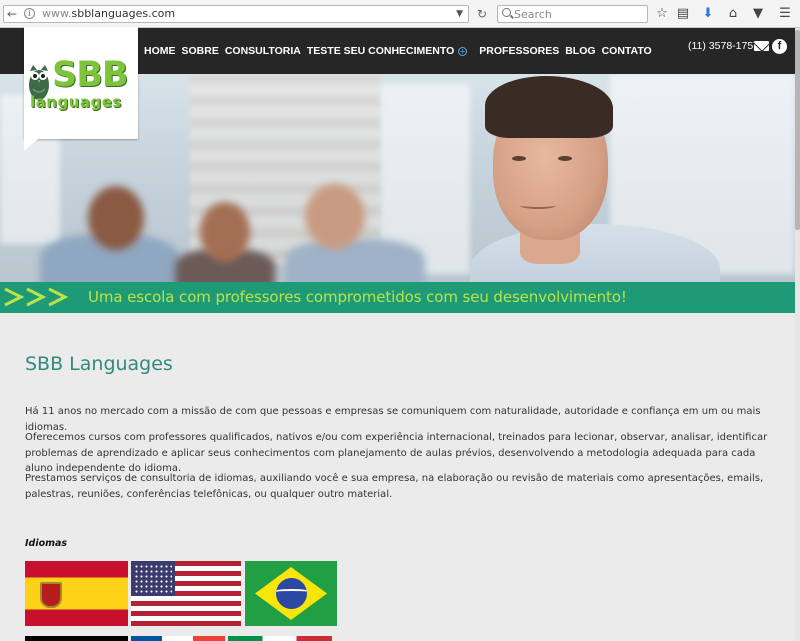  I want to click on coat-of-arms-icon, so click(51, 595).